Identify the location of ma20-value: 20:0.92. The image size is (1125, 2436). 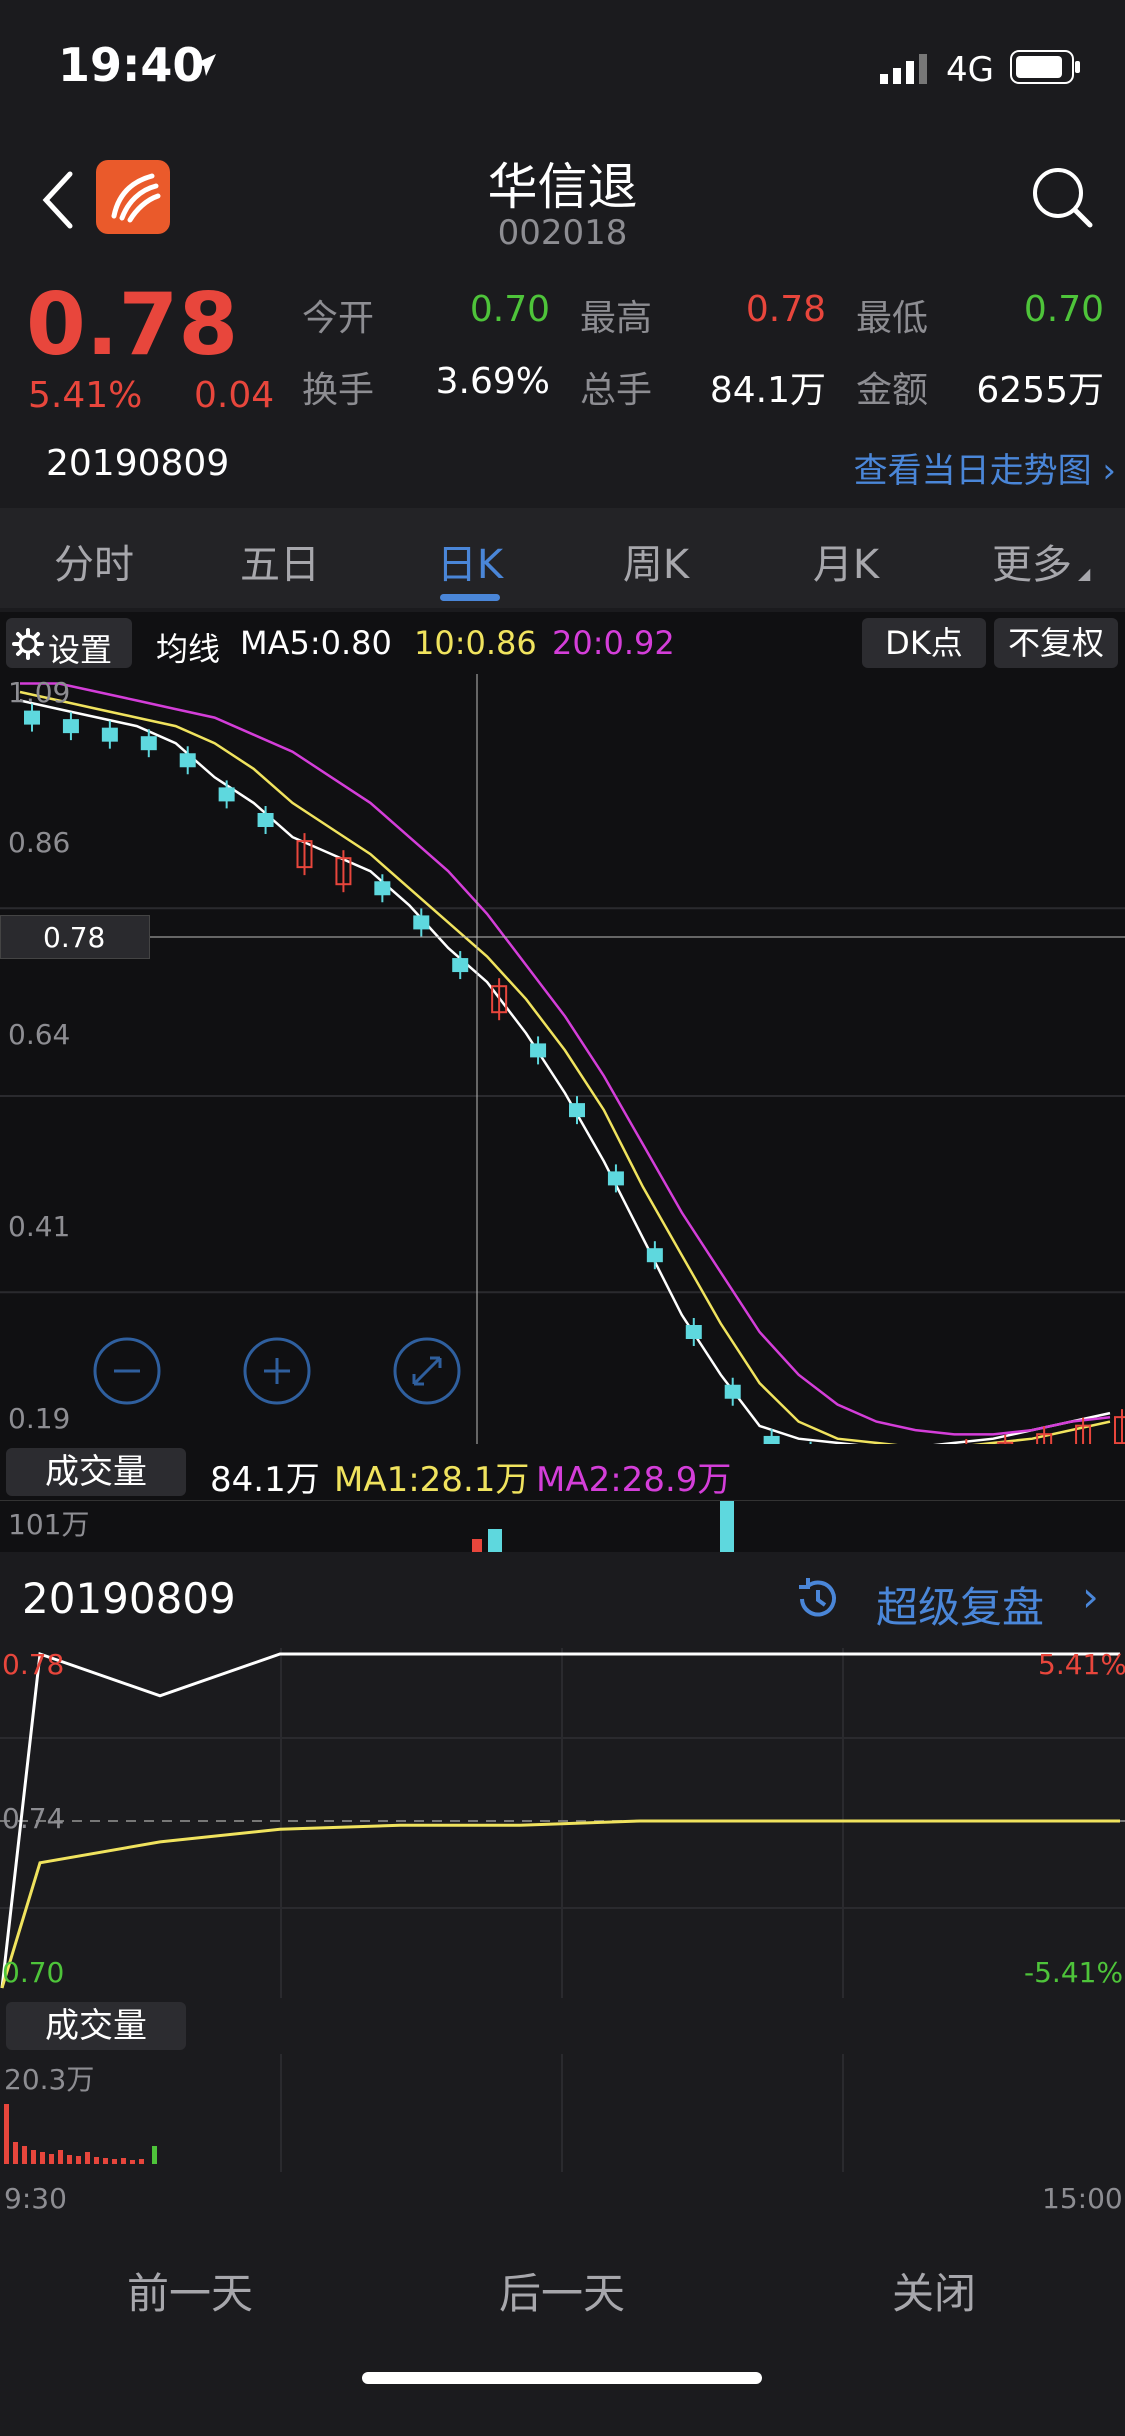
(613, 643).